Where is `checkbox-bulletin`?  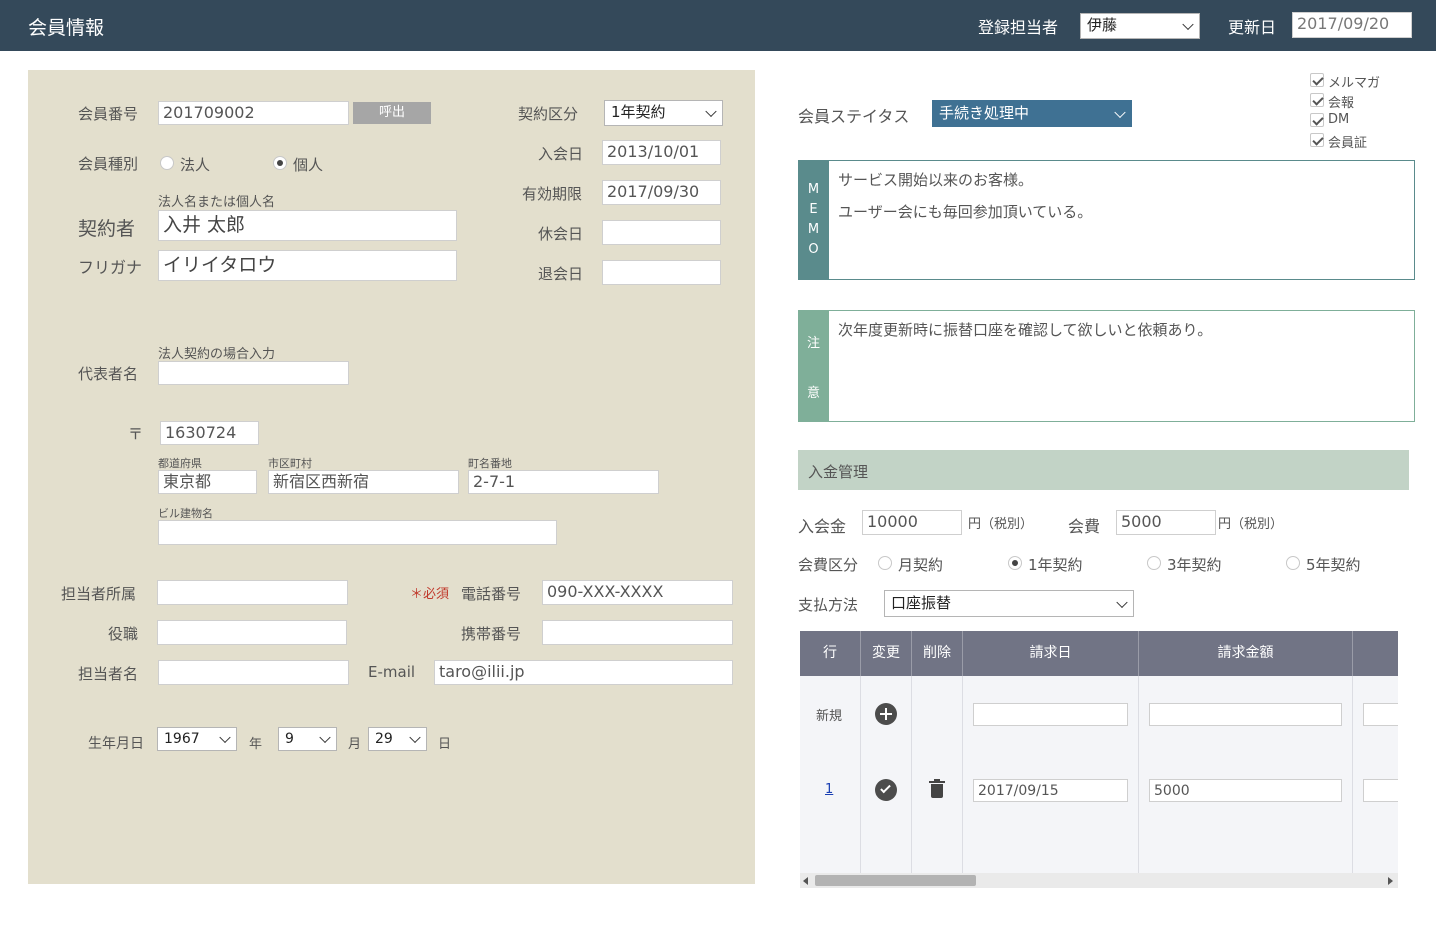 checkbox-bulletin is located at coordinates (1317, 100).